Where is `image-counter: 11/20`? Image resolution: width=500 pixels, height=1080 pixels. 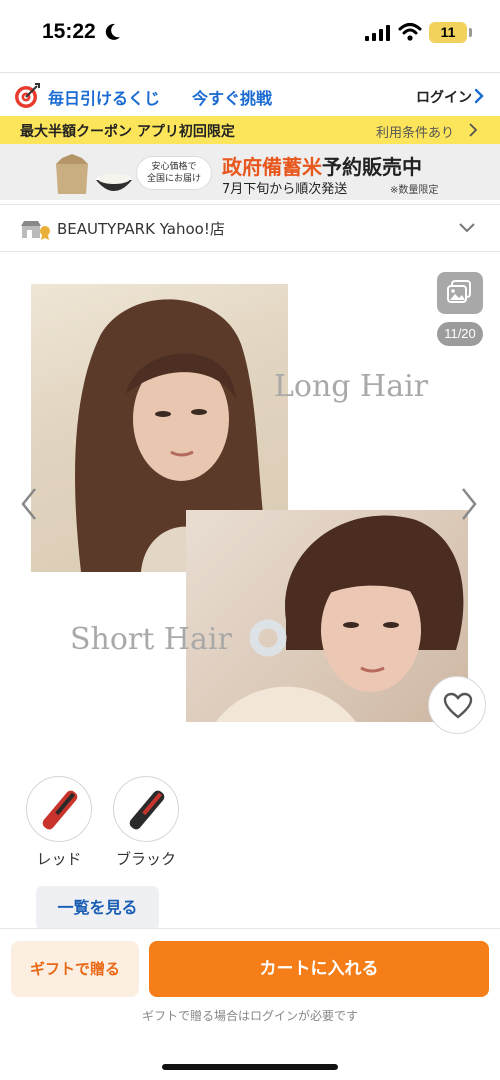
image-counter: 11/20 is located at coordinates (460, 334).